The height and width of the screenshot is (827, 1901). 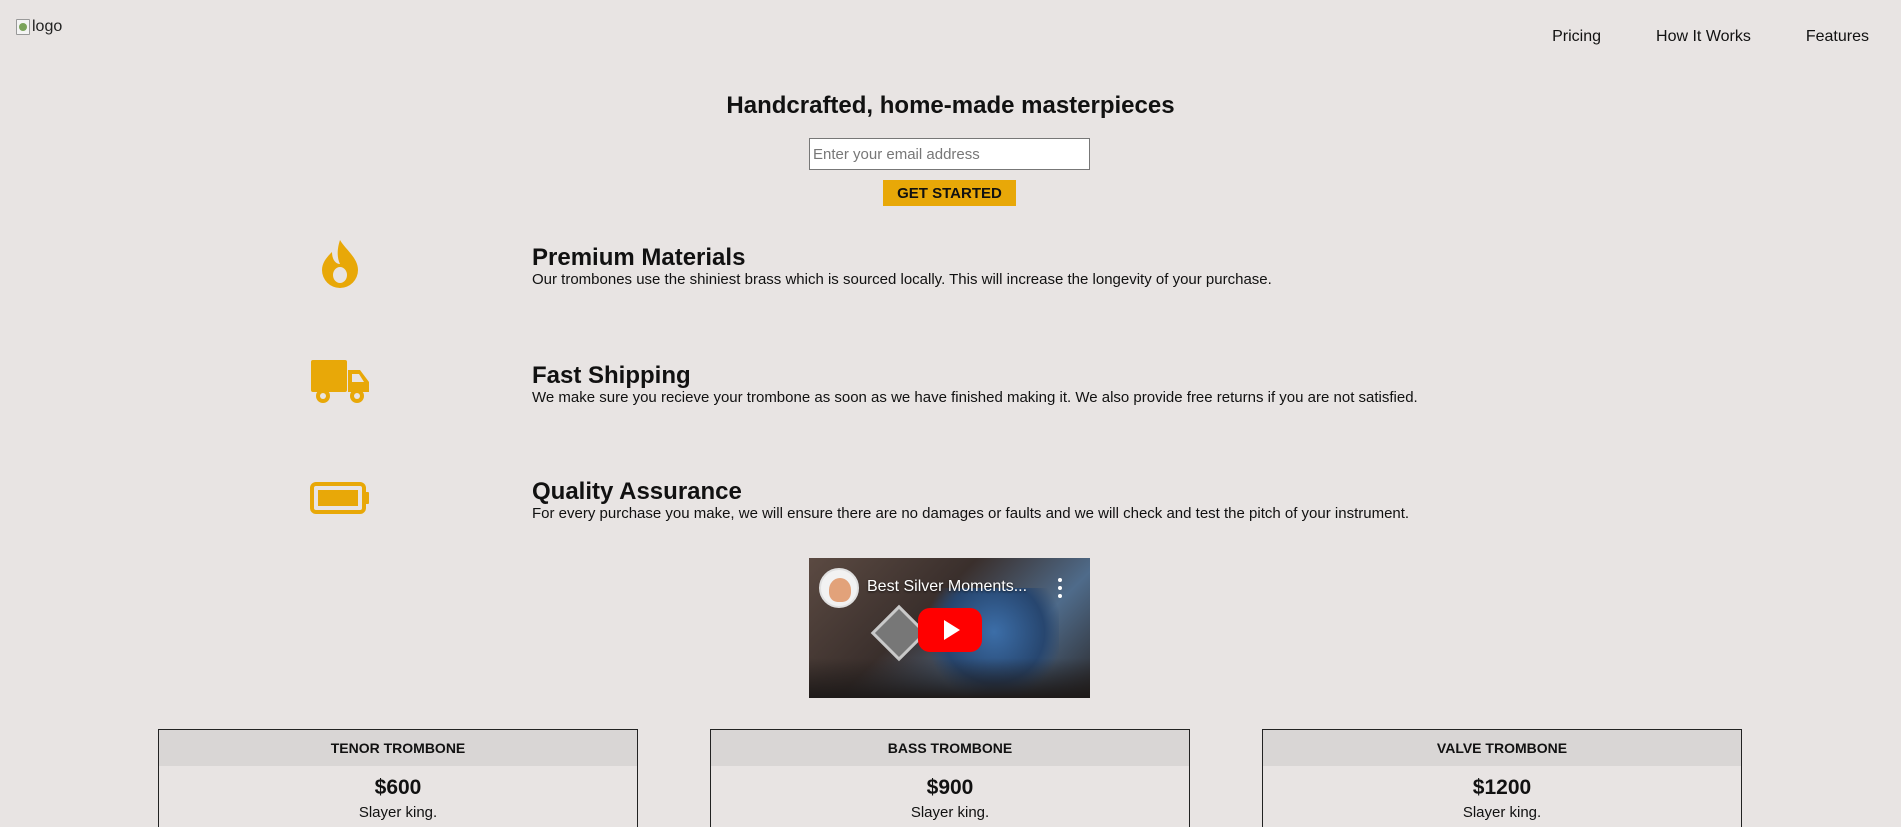 I want to click on nav-link-how-it-works: How It Works, so click(x=1703, y=37).